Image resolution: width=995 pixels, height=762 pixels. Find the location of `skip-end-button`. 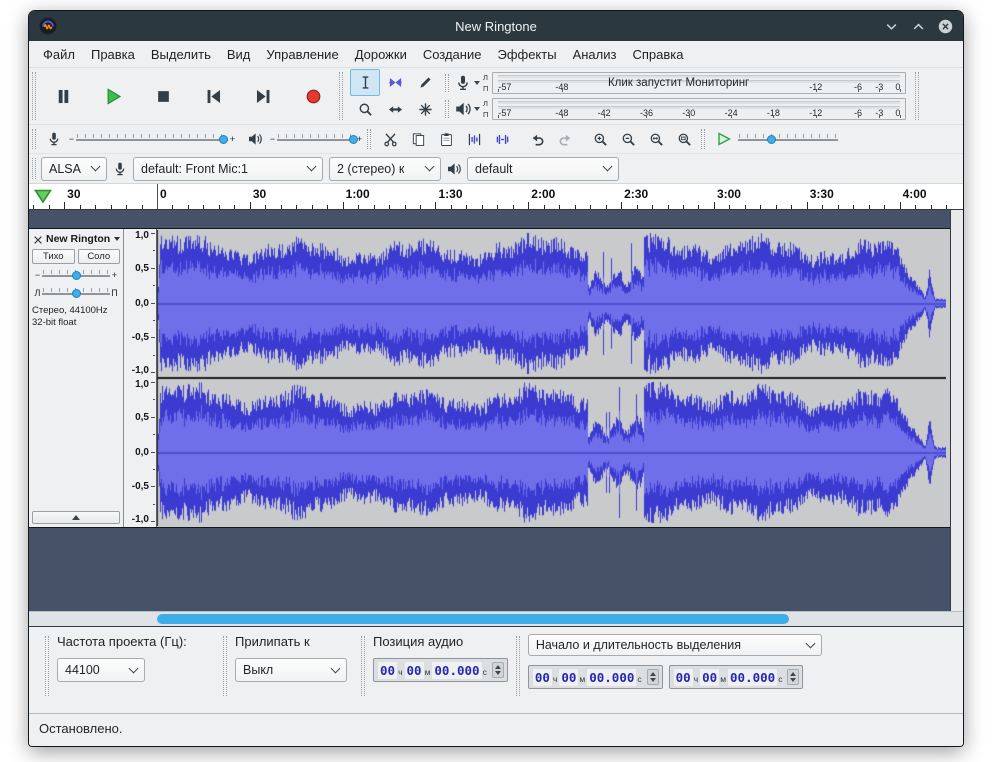

skip-end-button is located at coordinates (263, 96).